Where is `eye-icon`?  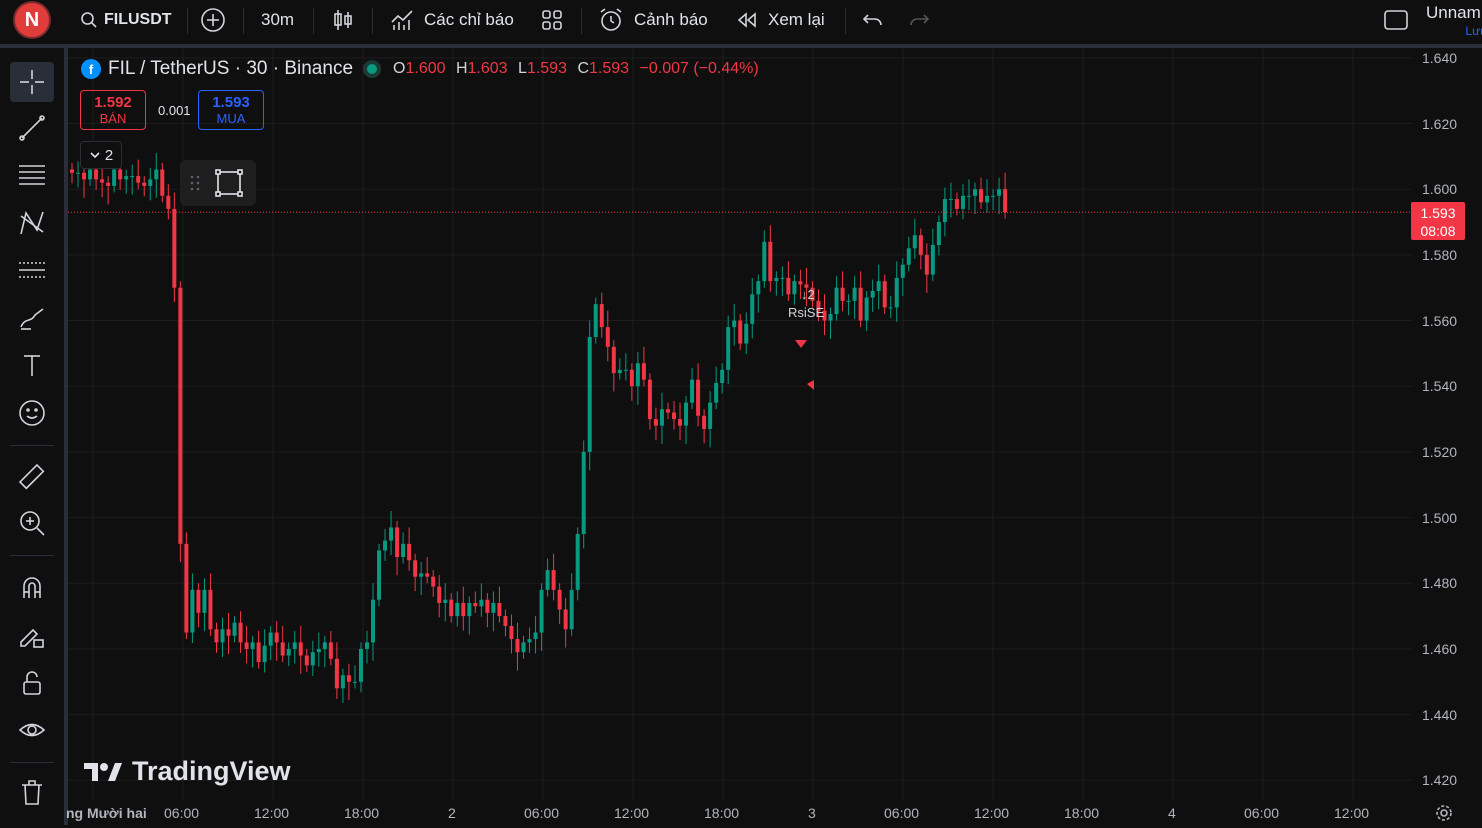
eye-icon is located at coordinates (32, 730).